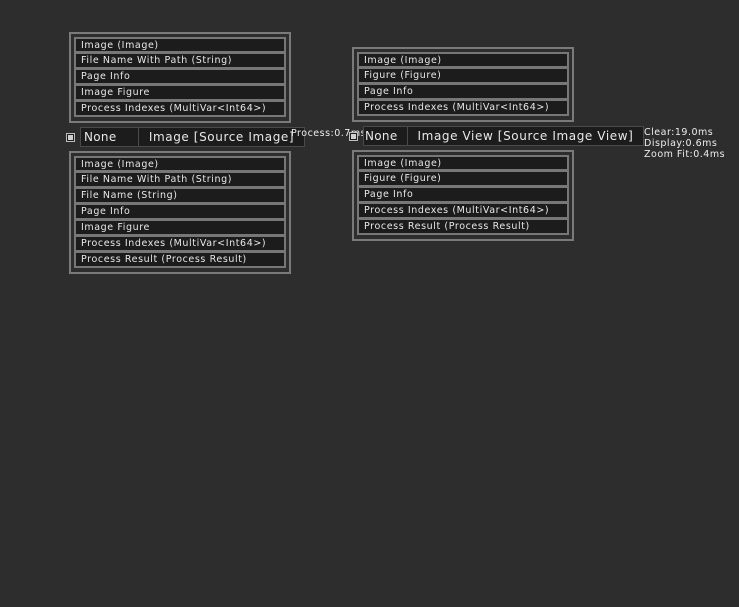 This screenshot has height=607, width=739. What do you see at coordinates (463, 76) in the screenshot?
I see `input-port: Figure (Figure)` at bounding box center [463, 76].